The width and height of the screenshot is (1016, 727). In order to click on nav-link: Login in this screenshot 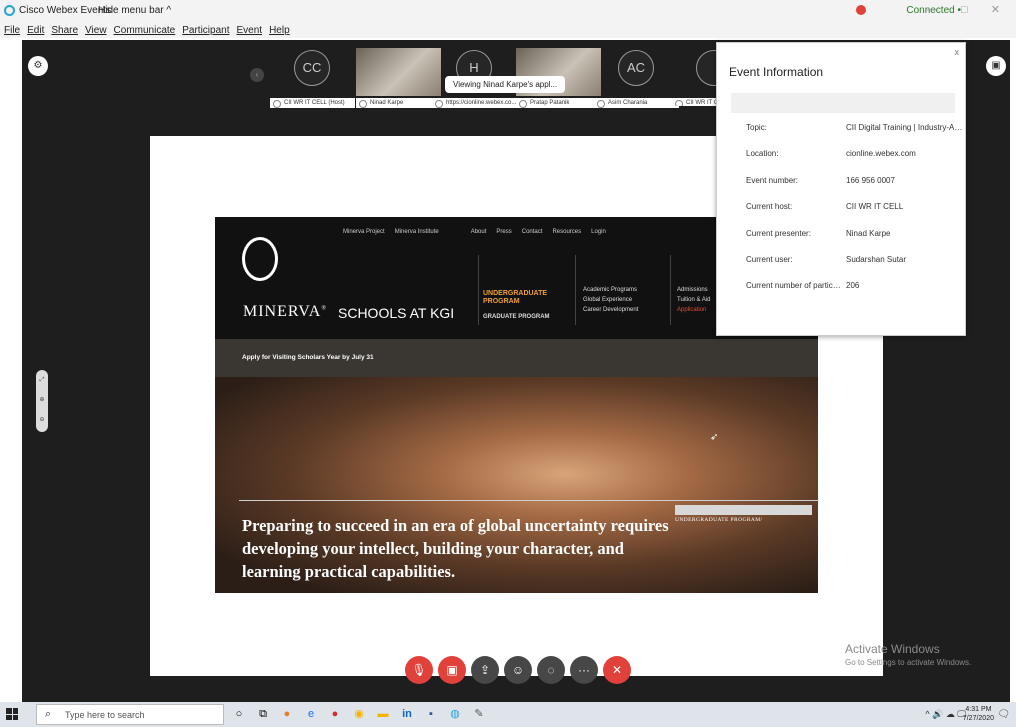, I will do `click(598, 232)`.